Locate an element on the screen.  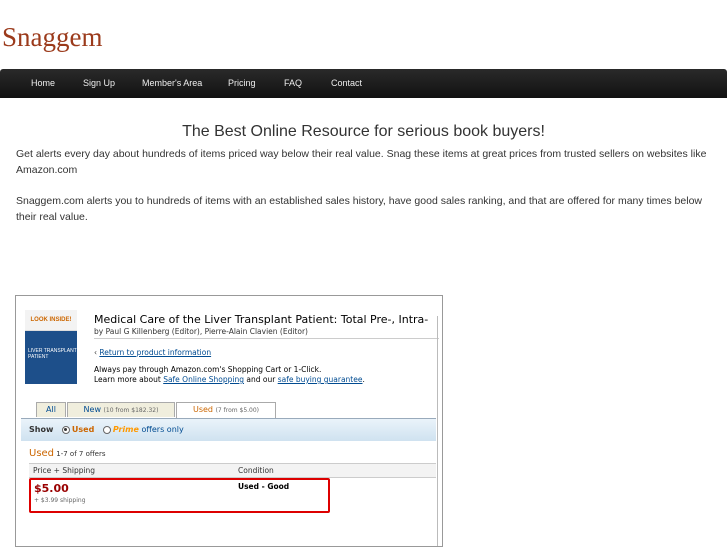
info-text: Learn more about is located at coordinates (129, 379).